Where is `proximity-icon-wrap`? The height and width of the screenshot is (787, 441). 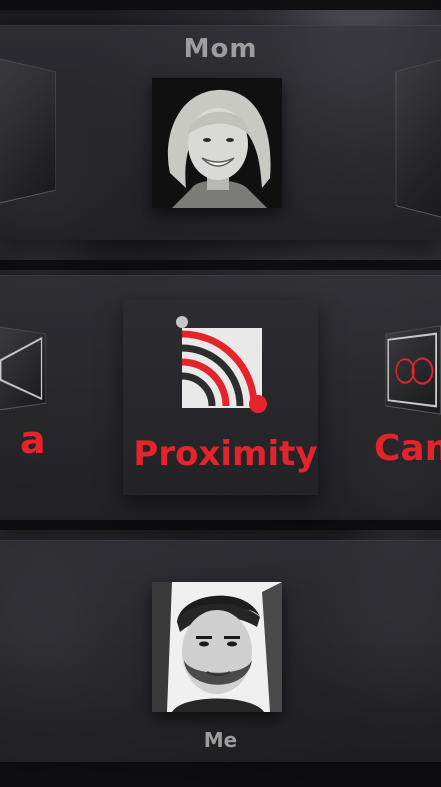
proximity-icon-wrap is located at coordinates (222, 365).